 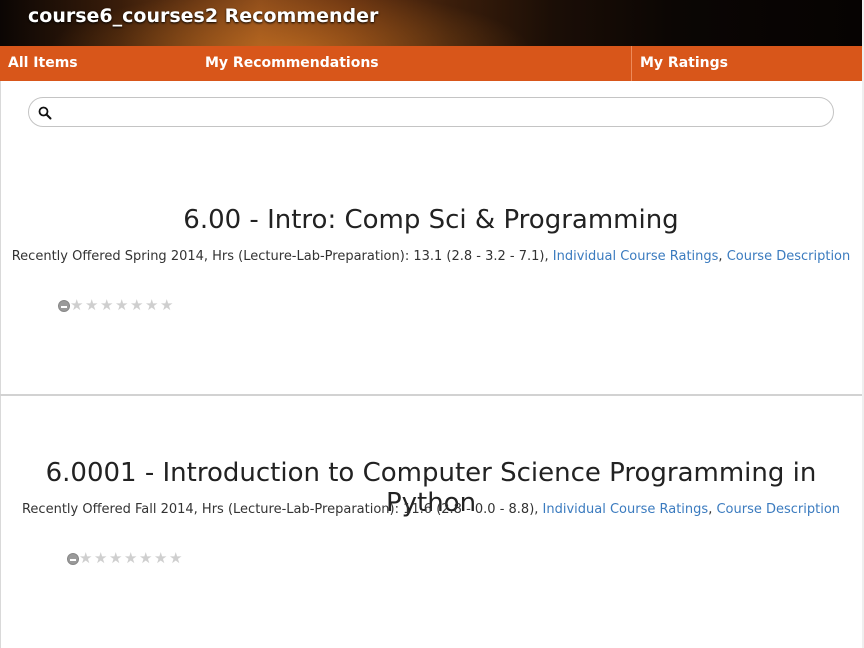 What do you see at coordinates (684, 63) in the screenshot?
I see `nav-my-ratings: My Ratings` at bounding box center [684, 63].